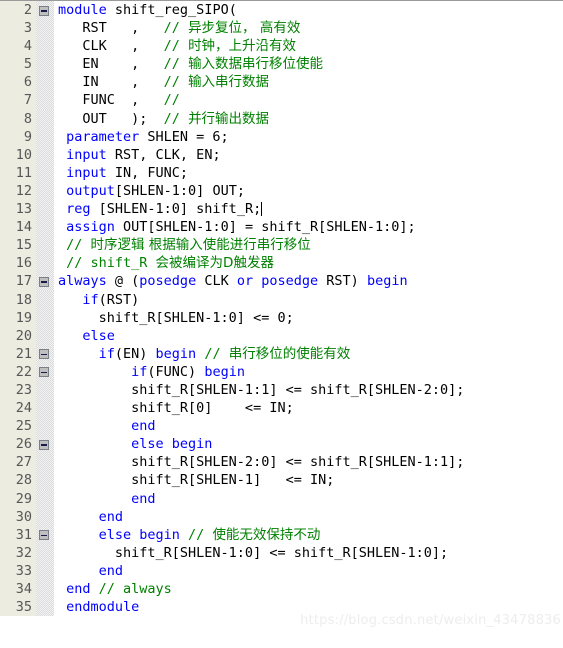 The width and height of the screenshot is (563, 648). Describe the element at coordinates (308, 119) in the screenshot. I see `code-text: OUT ); // 并行输出数据` at that location.